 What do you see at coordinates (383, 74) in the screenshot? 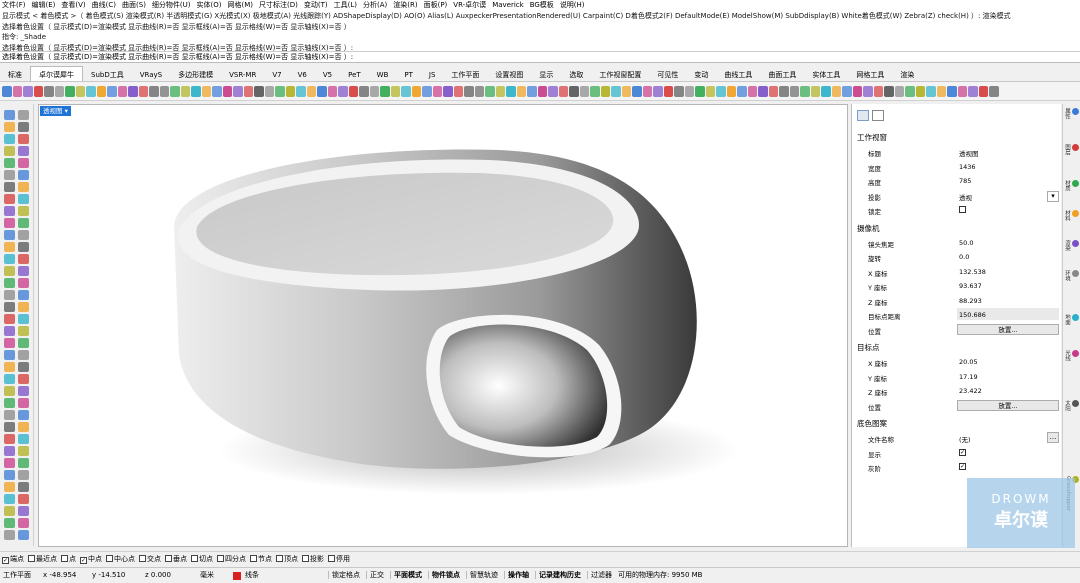
I see `tab-WB: WB` at bounding box center [383, 74].